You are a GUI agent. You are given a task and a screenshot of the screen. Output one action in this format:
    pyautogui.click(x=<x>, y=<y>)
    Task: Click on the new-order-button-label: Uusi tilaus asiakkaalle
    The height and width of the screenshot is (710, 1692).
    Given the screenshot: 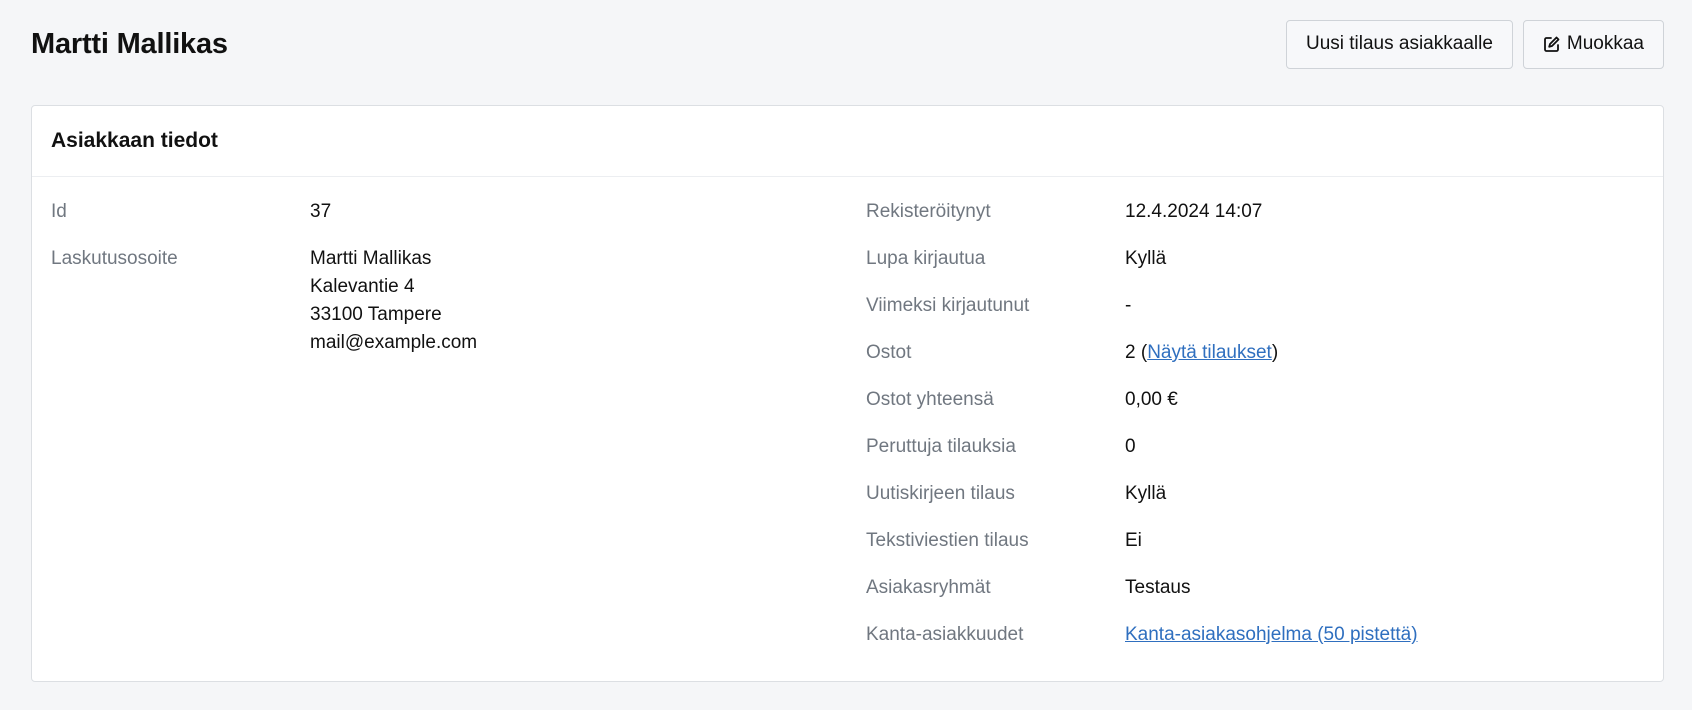 What is the action you would take?
    pyautogui.click(x=1399, y=43)
    